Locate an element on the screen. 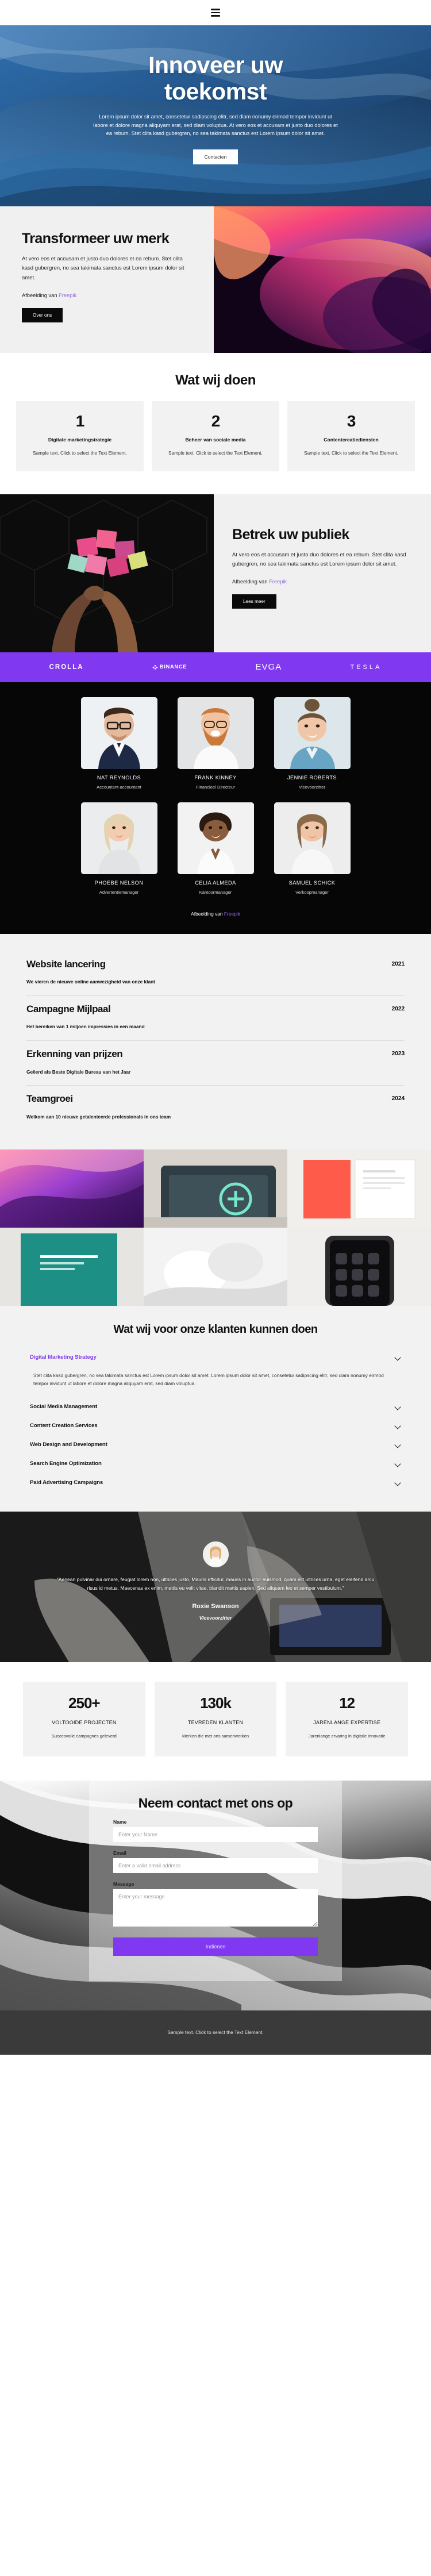 The height and width of the screenshot is (2576, 431). stat-number: 130k is located at coordinates (216, 1703).